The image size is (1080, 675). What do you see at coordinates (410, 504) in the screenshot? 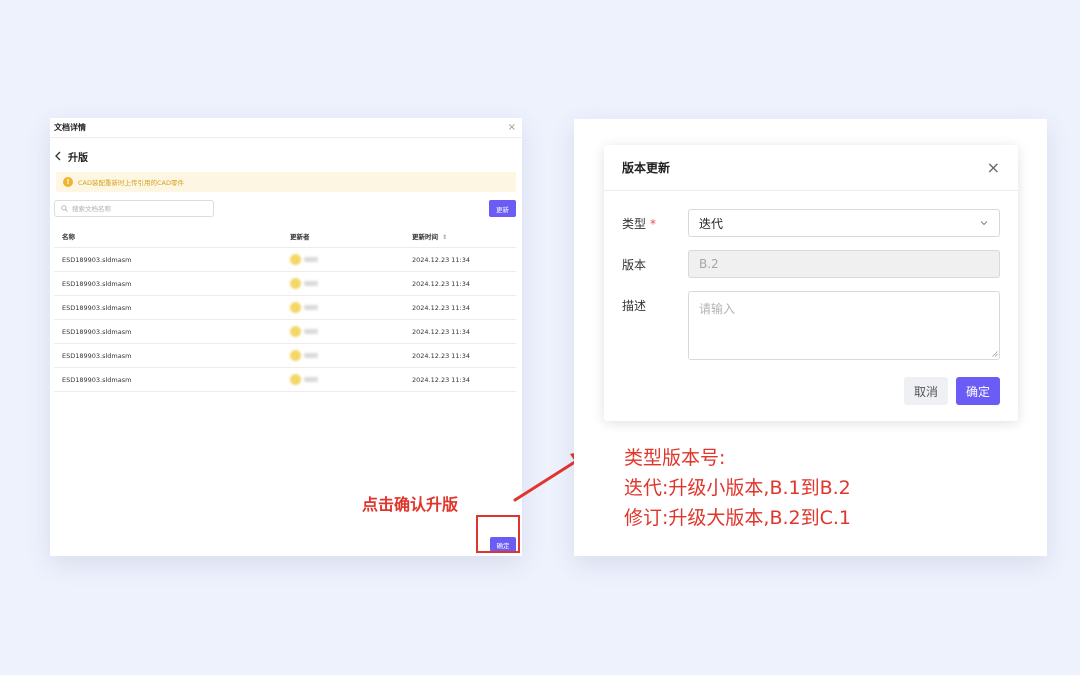
I see `annotation-label: 点击确认升版` at bounding box center [410, 504].